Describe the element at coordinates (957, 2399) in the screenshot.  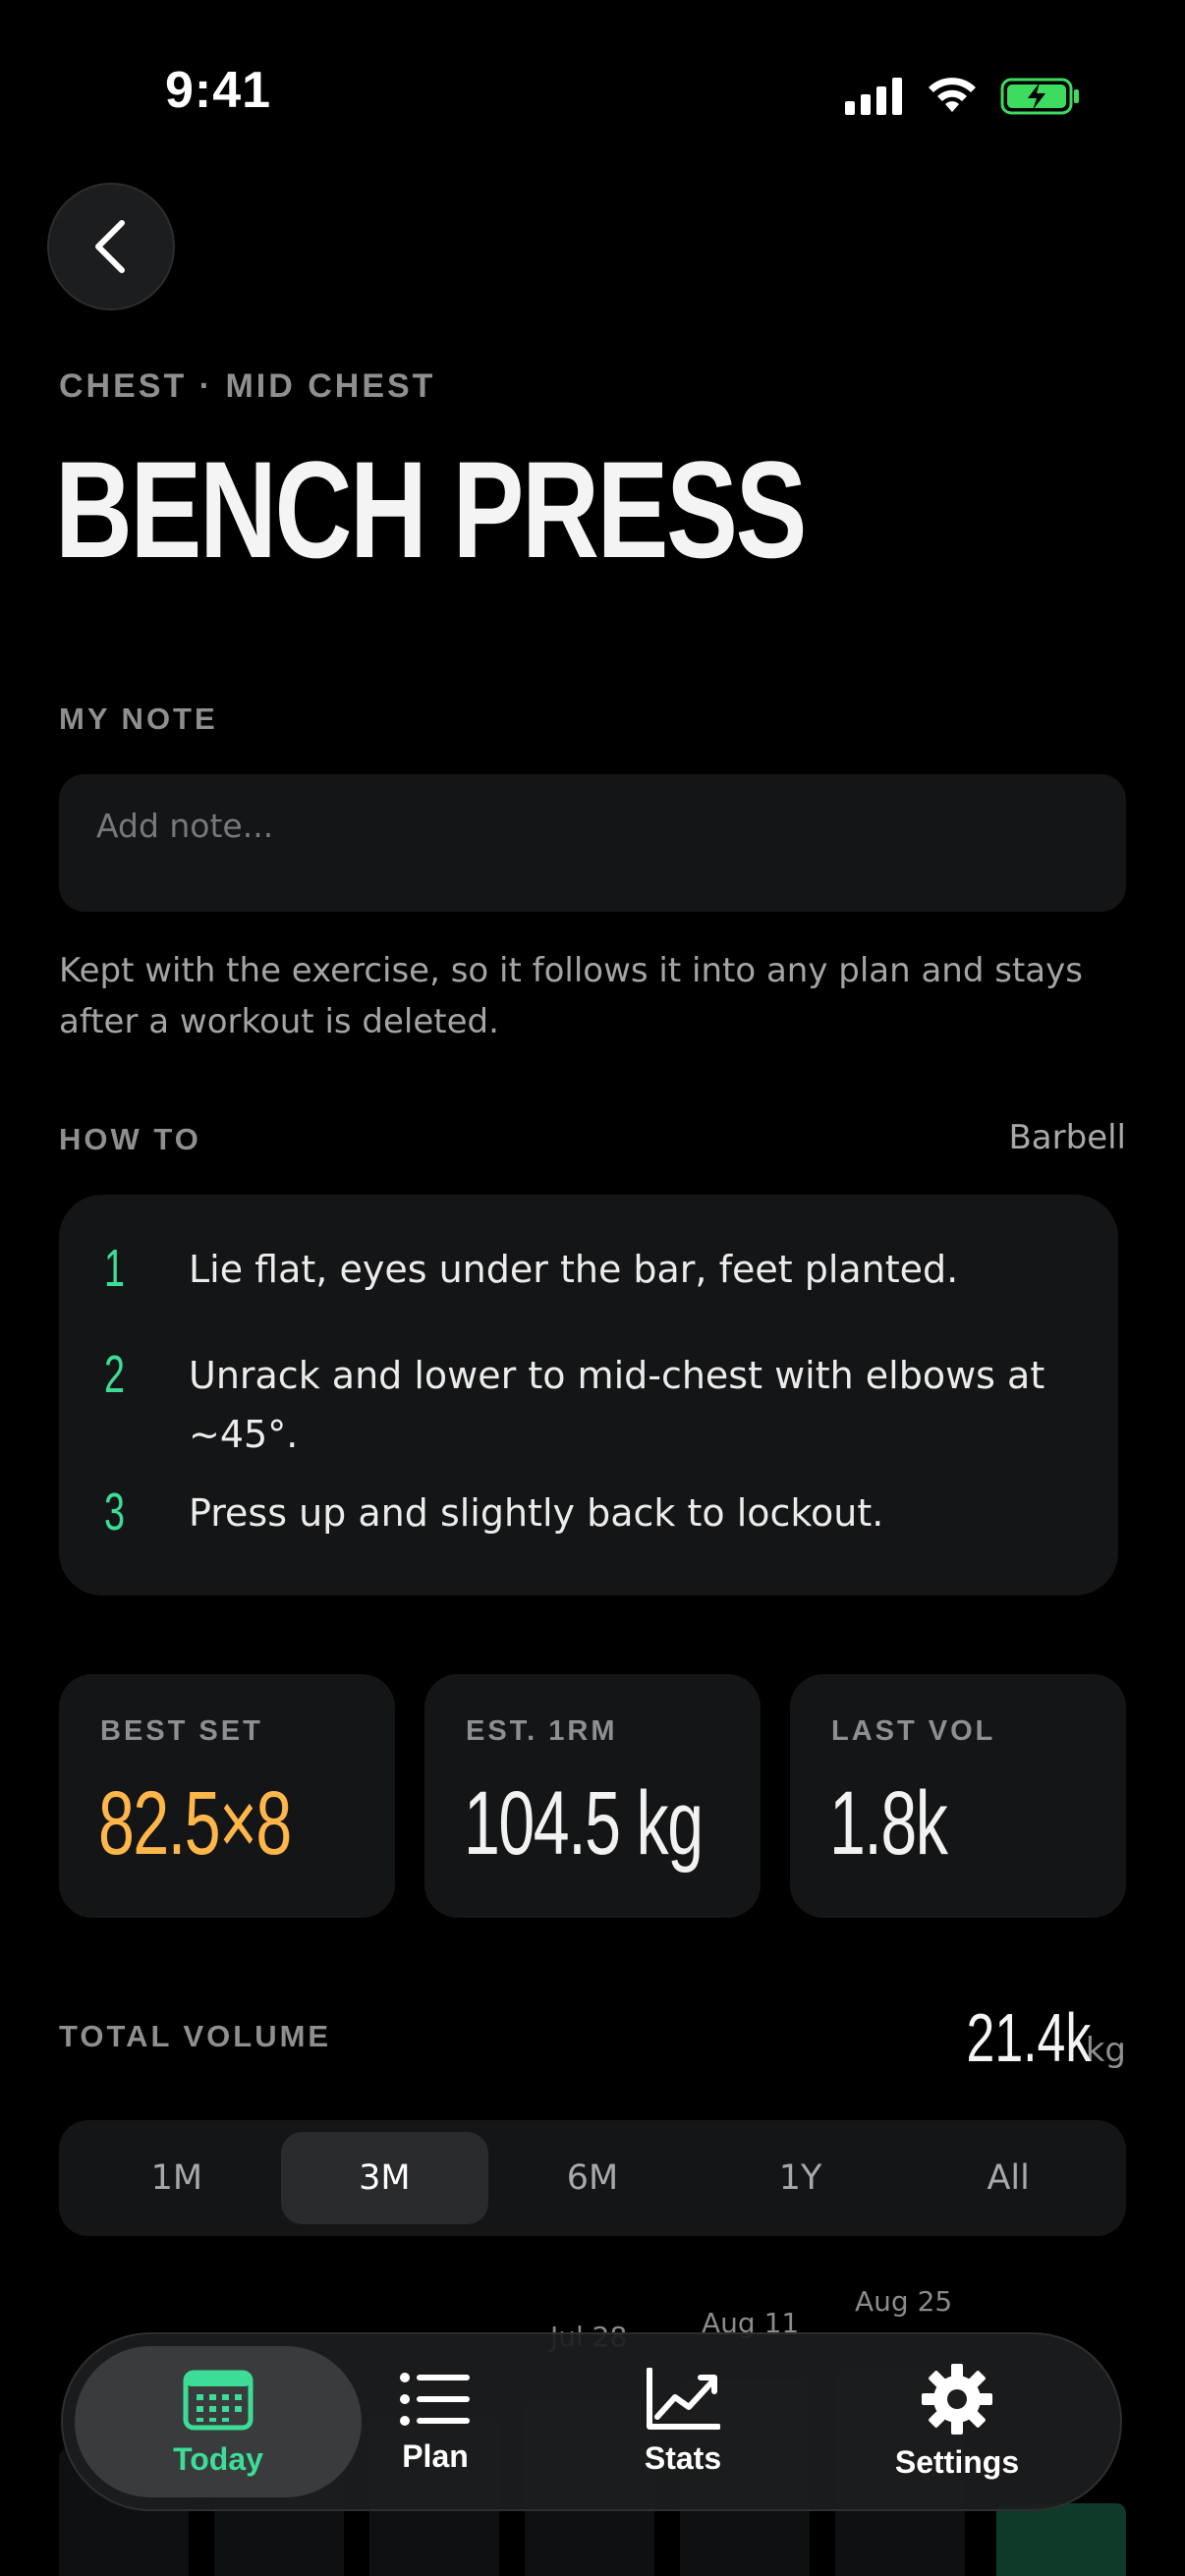
I see `gear-icon` at that location.